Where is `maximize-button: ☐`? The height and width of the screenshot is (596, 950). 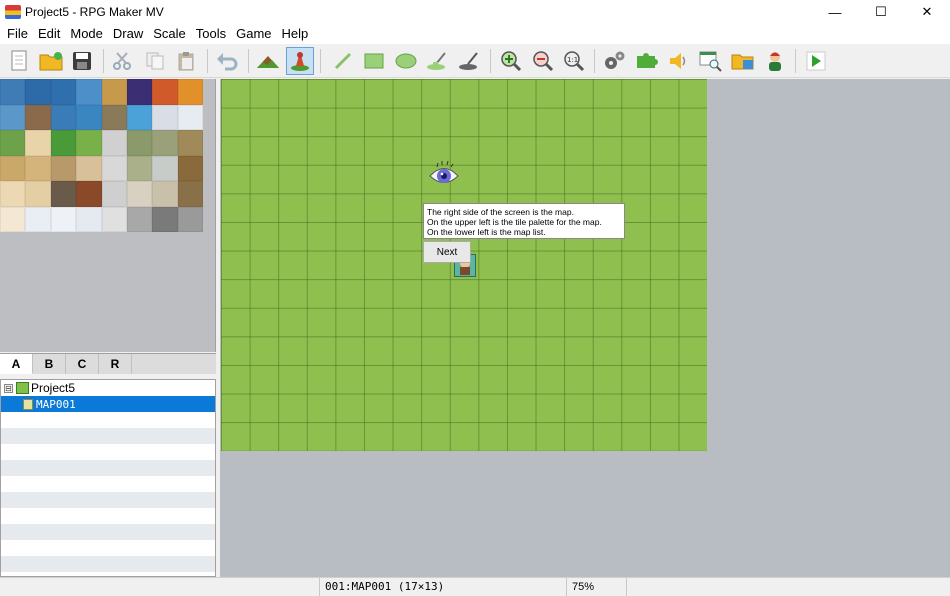
maximize-button: ☐ is located at coordinates (881, 12).